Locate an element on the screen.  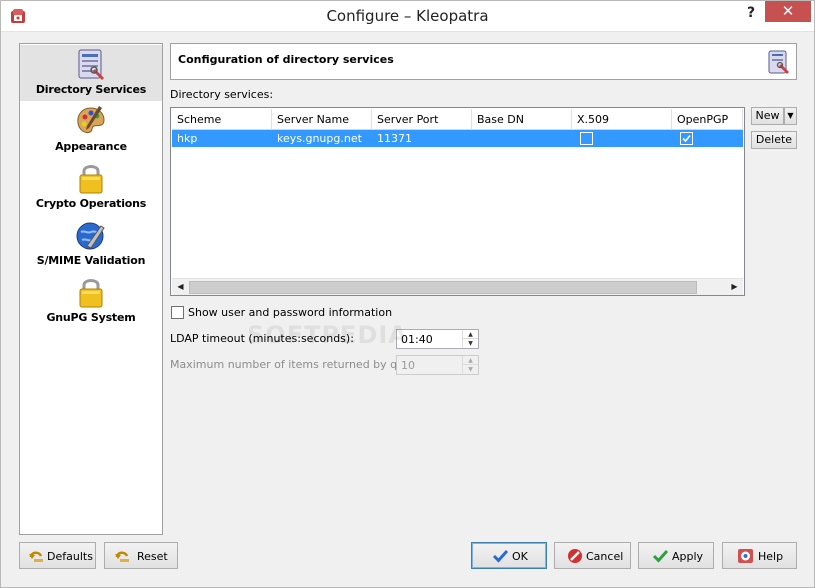
max-items-value: 10 is located at coordinates (408, 365).